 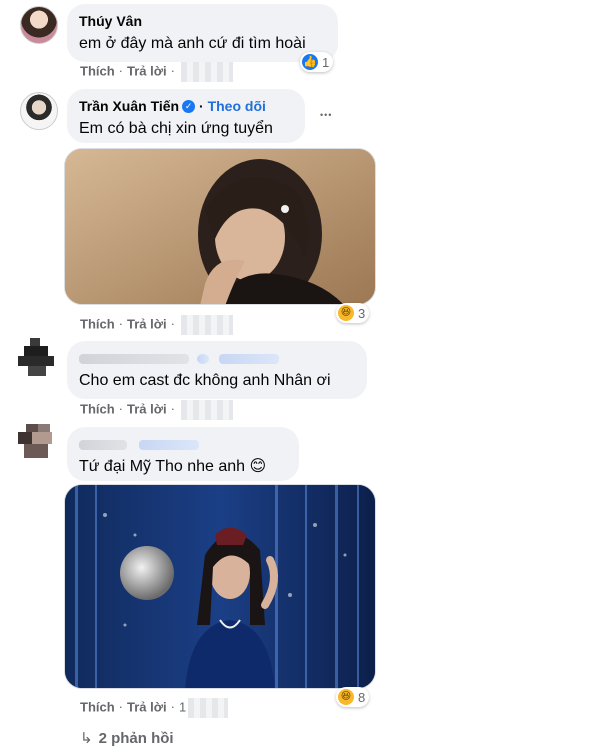 I want to click on comment-bubble: Thúy Vân em ở đây mà anh cứ đi tìm hoài, so click(x=202, y=33).